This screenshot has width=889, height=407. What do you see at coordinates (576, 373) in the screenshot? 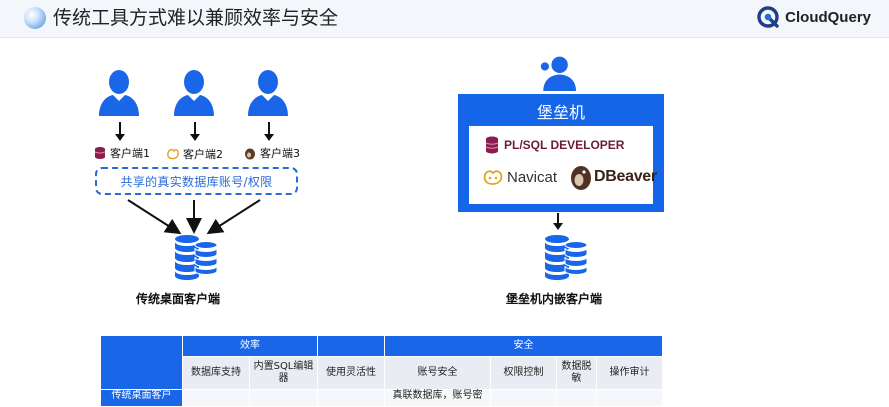
I see `column-header: 数据脱敏` at bounding box center [576, 373].